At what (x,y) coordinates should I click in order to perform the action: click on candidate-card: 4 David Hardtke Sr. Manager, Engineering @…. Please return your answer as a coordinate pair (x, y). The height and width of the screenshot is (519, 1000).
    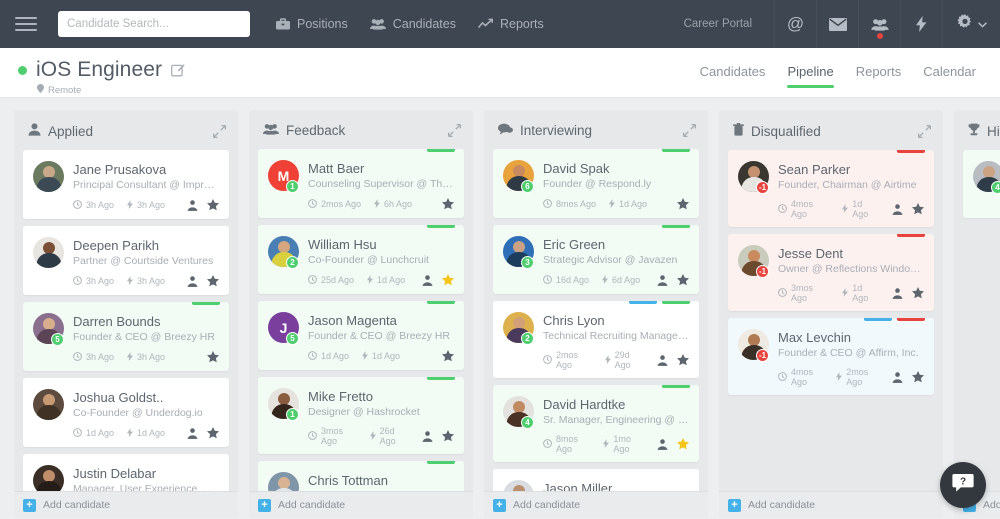
    Looking at the image, I should click on (596, 423).